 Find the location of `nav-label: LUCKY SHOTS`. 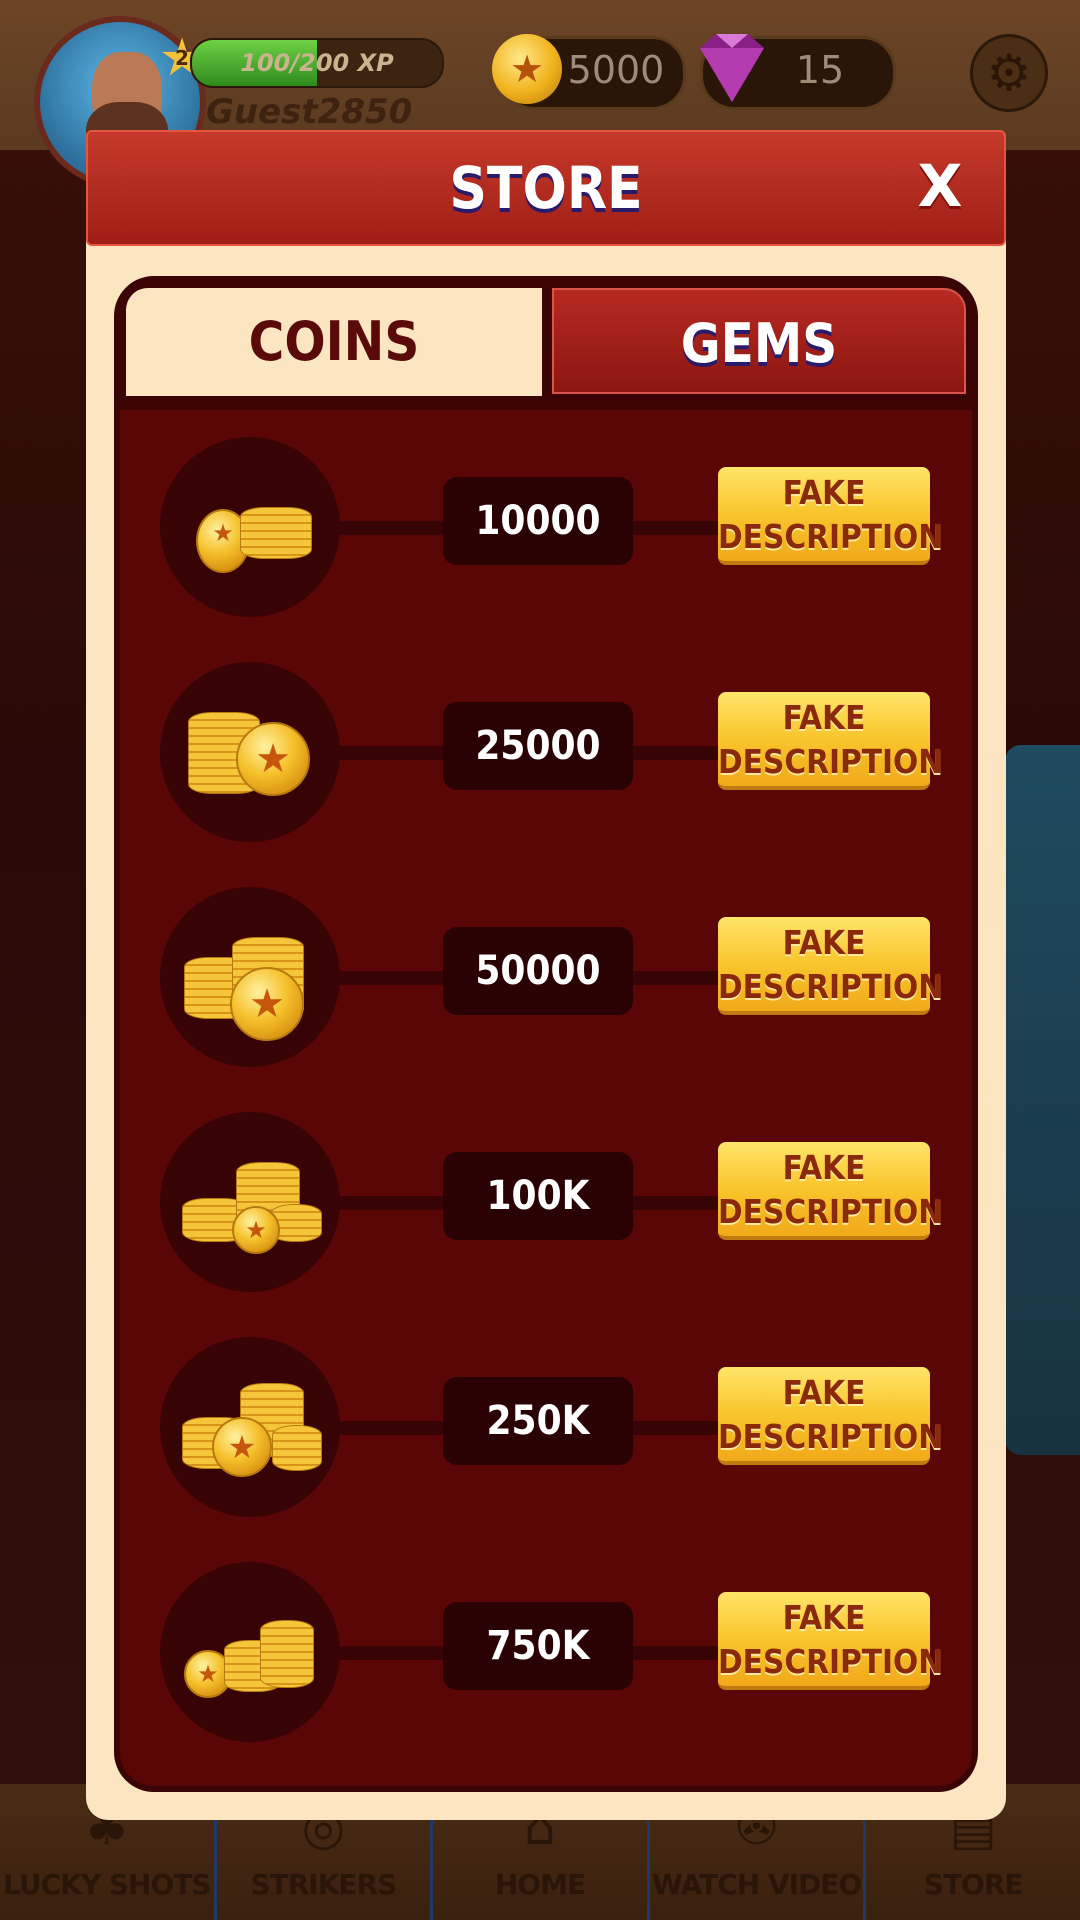

nav-label: LUCKY SHOTS is located at coordinates (107, 1884).